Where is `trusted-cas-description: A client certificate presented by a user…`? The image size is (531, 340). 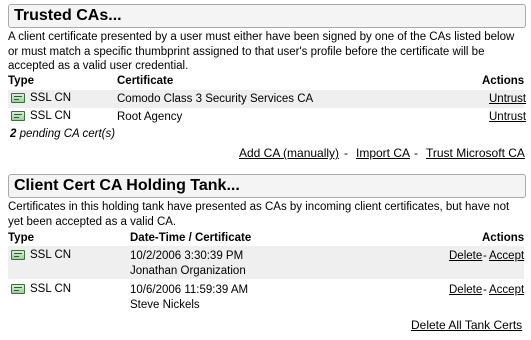 trusted-cas-description: A client certificate presented by a user… is located at coordinates (261, 51).